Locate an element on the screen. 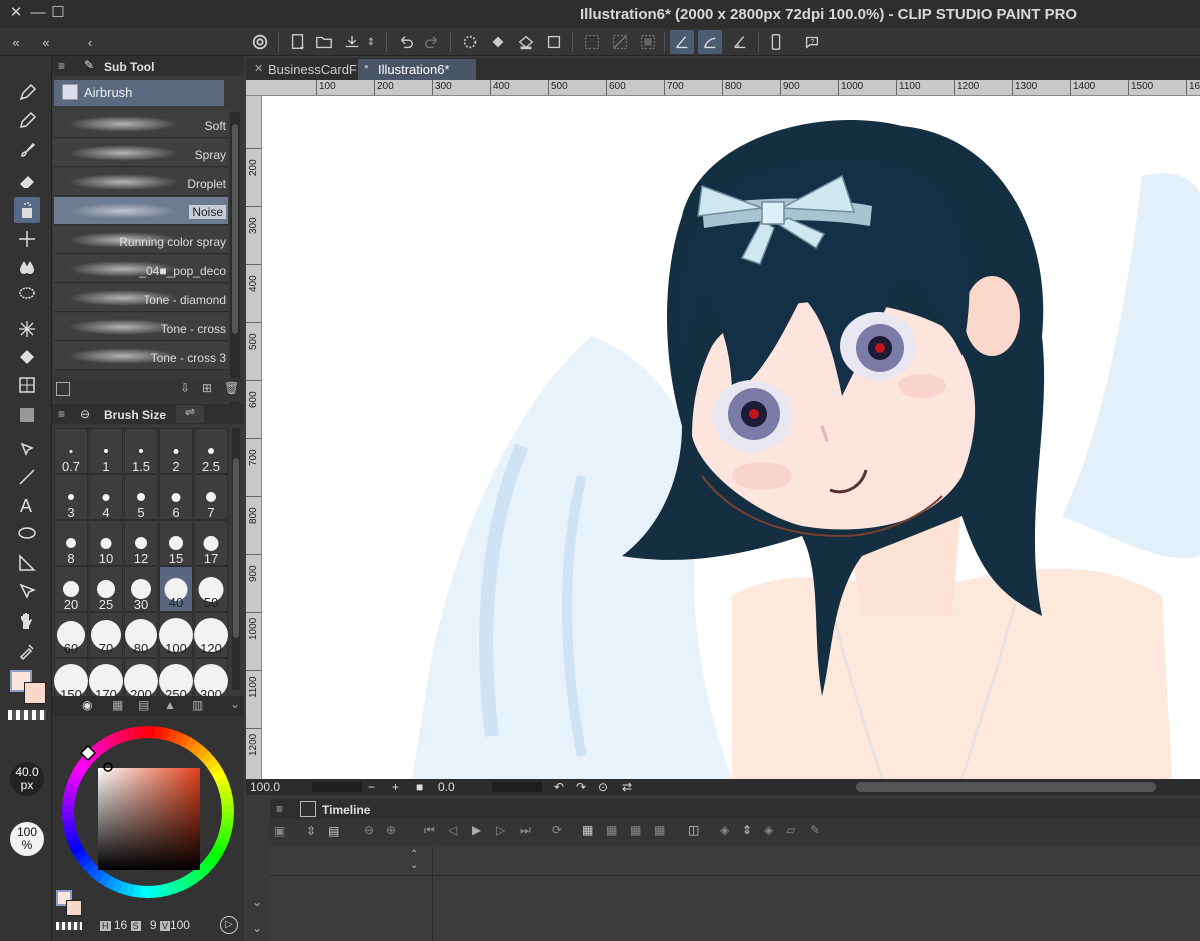  loop-icon: ⟳ is located at coordinates (557, 830).